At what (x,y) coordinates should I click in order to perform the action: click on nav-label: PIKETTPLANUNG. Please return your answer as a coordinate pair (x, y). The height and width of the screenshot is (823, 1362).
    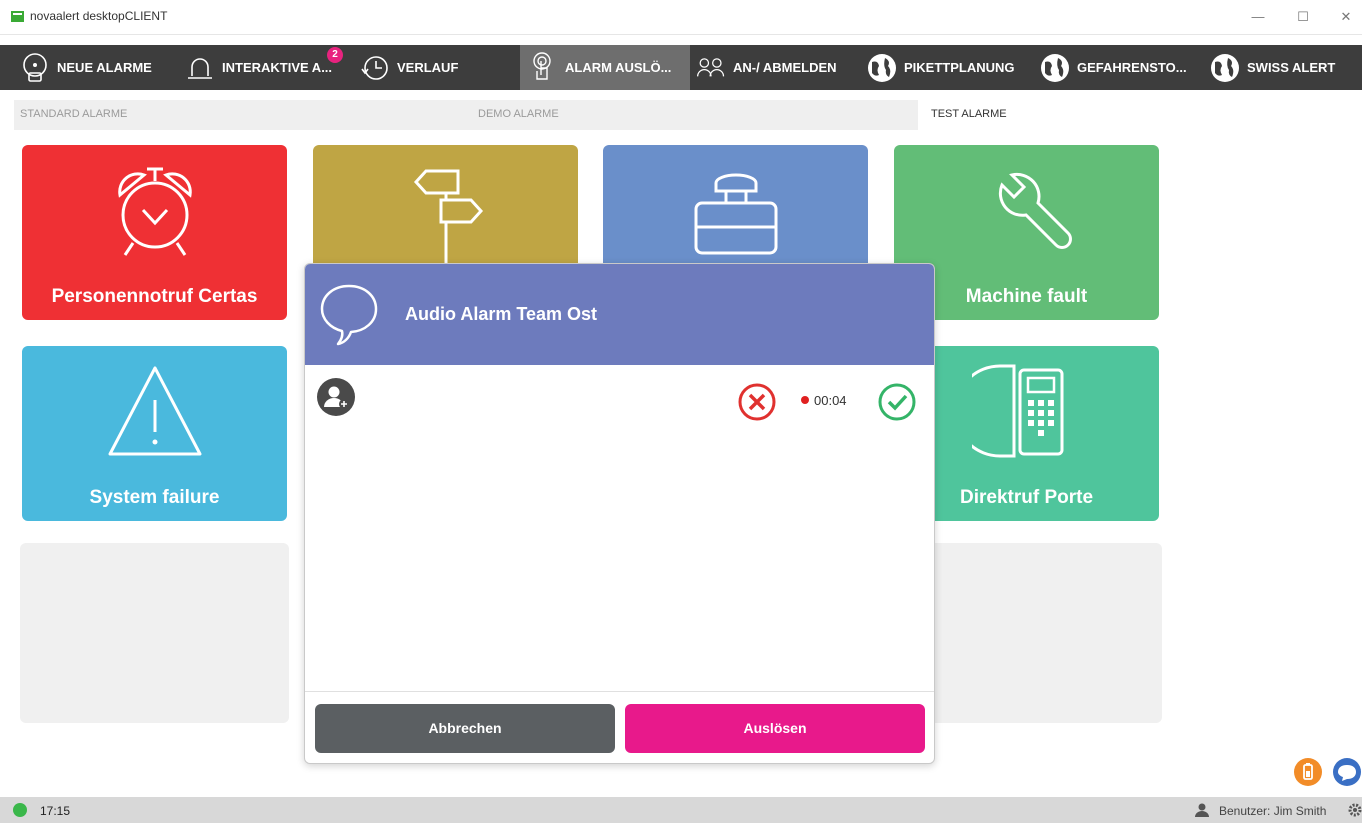
    Looking at the image, I should click on (959, 67).